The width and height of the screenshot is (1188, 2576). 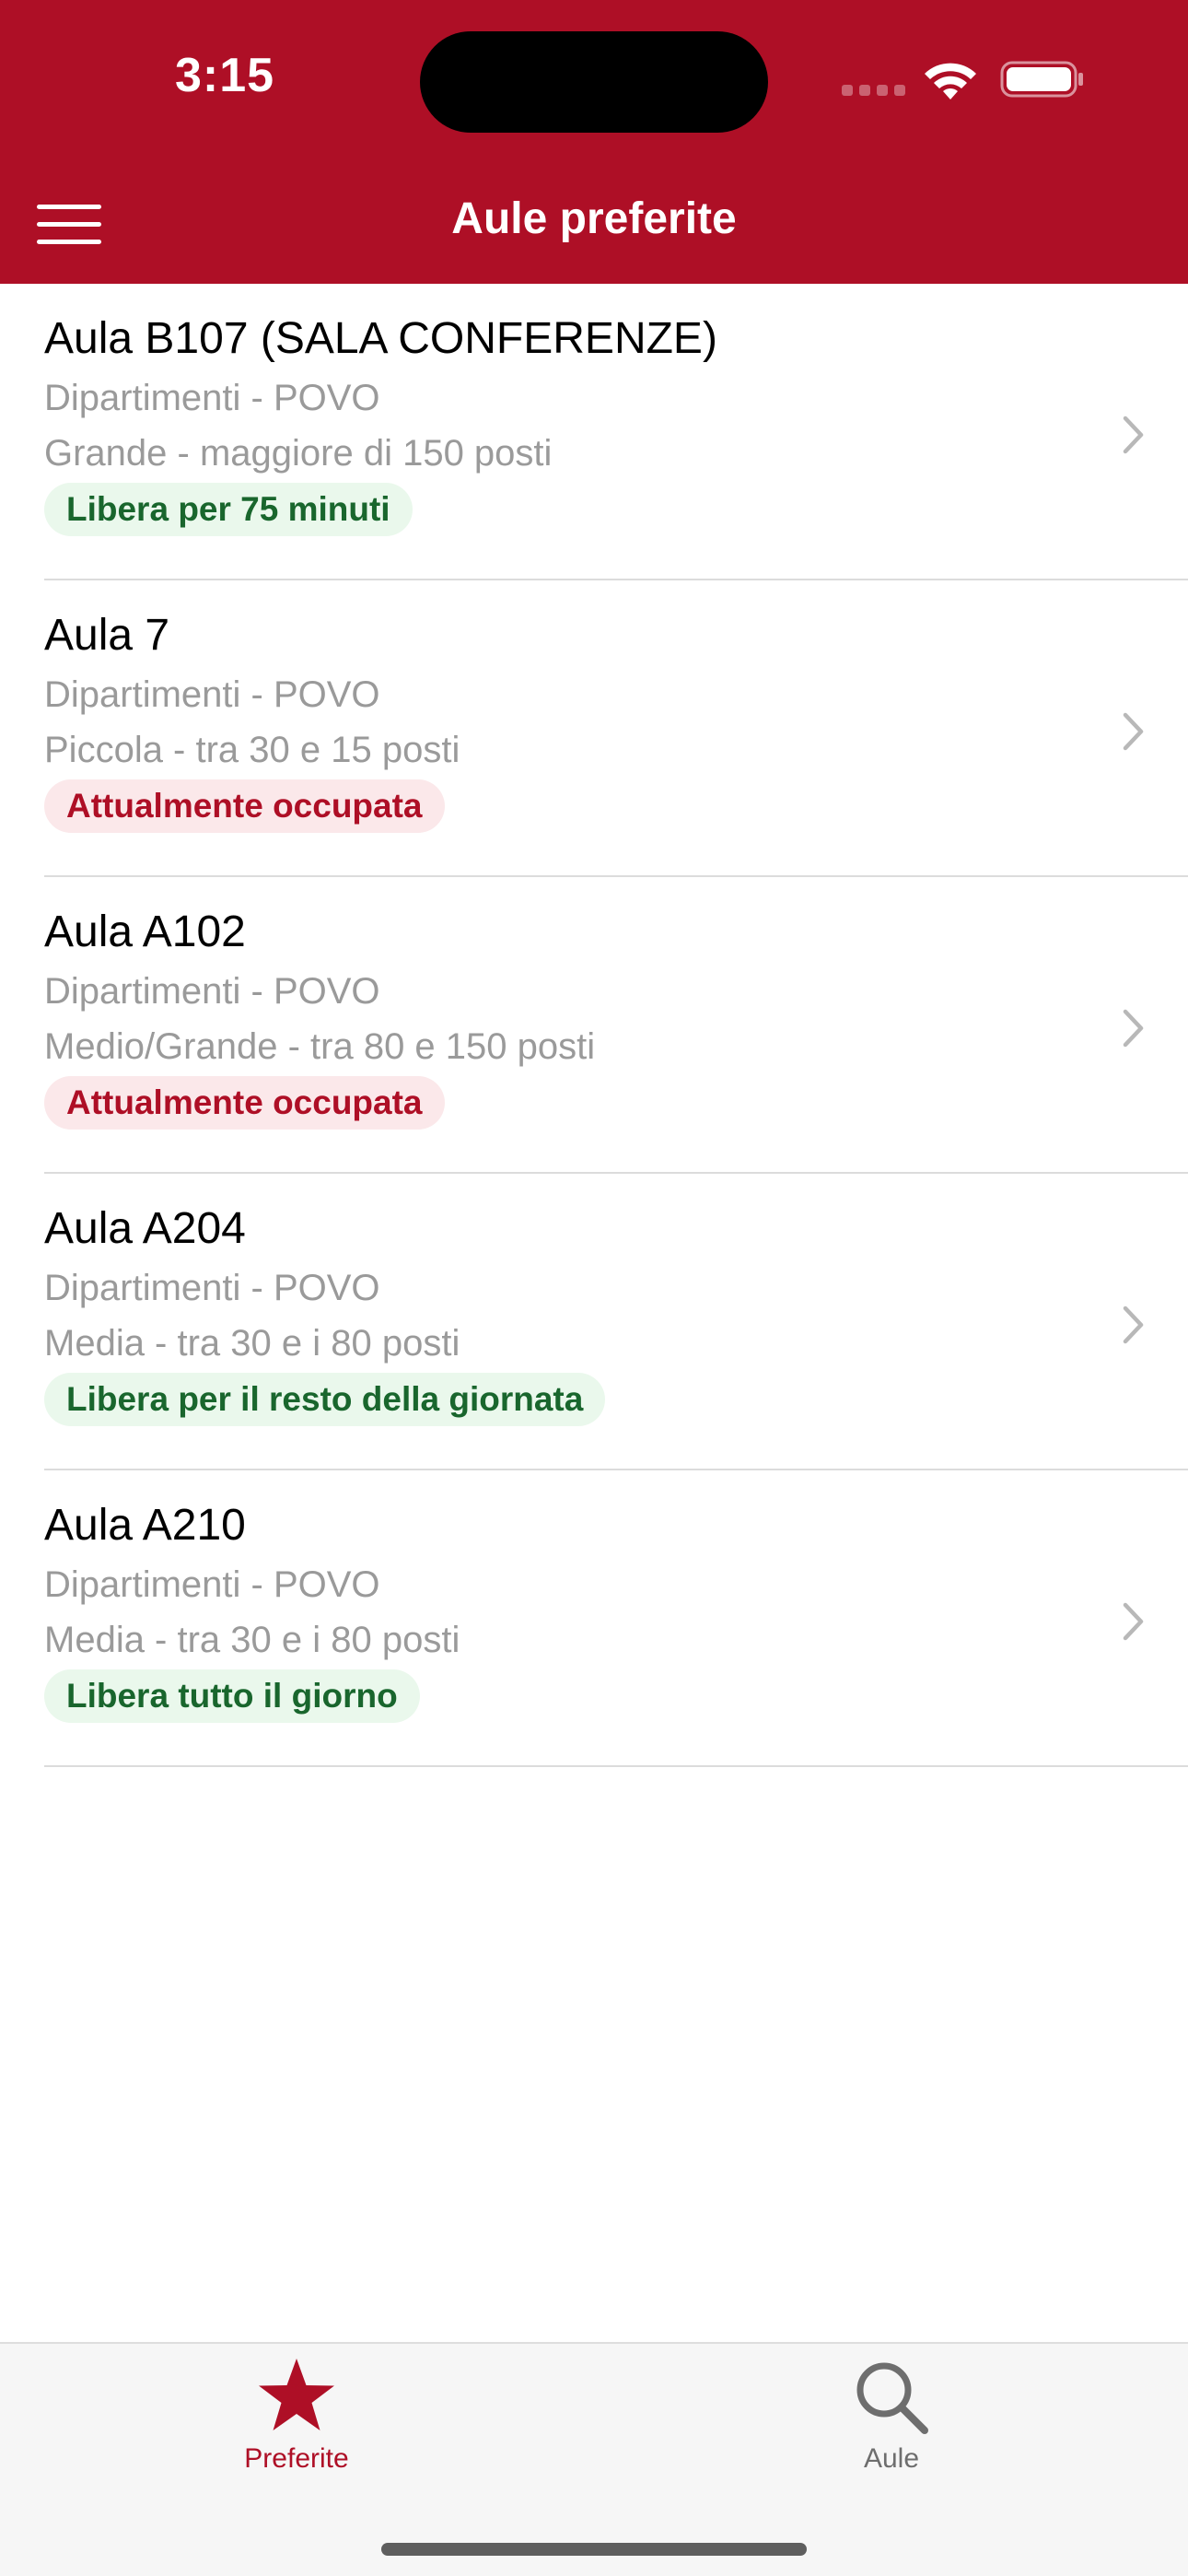 What do you see at coordinates (145, 1228) in the screenshot?
I see `room-title: Aula A204` at bounding box center [145, 1228].